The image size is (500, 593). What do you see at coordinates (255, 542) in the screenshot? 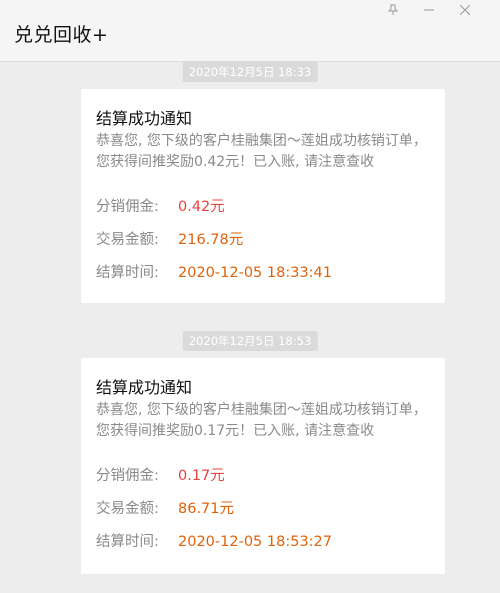
I see `time-value: 2020-12-05 18:53:27` at bounding box center [255, 542].